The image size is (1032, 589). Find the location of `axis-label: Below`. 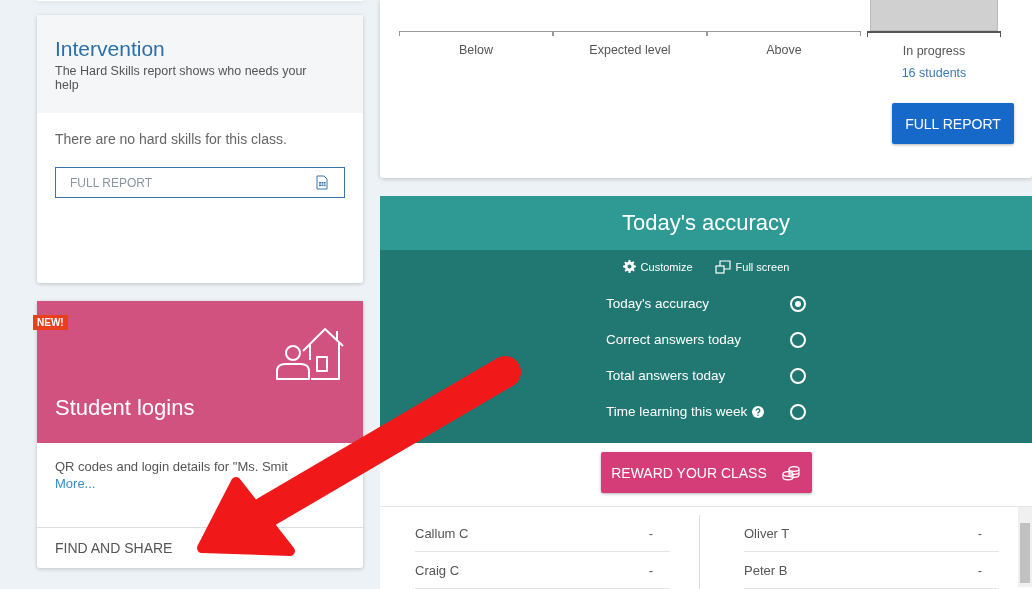

axis-label: Below is located at coordinates (475, 50).